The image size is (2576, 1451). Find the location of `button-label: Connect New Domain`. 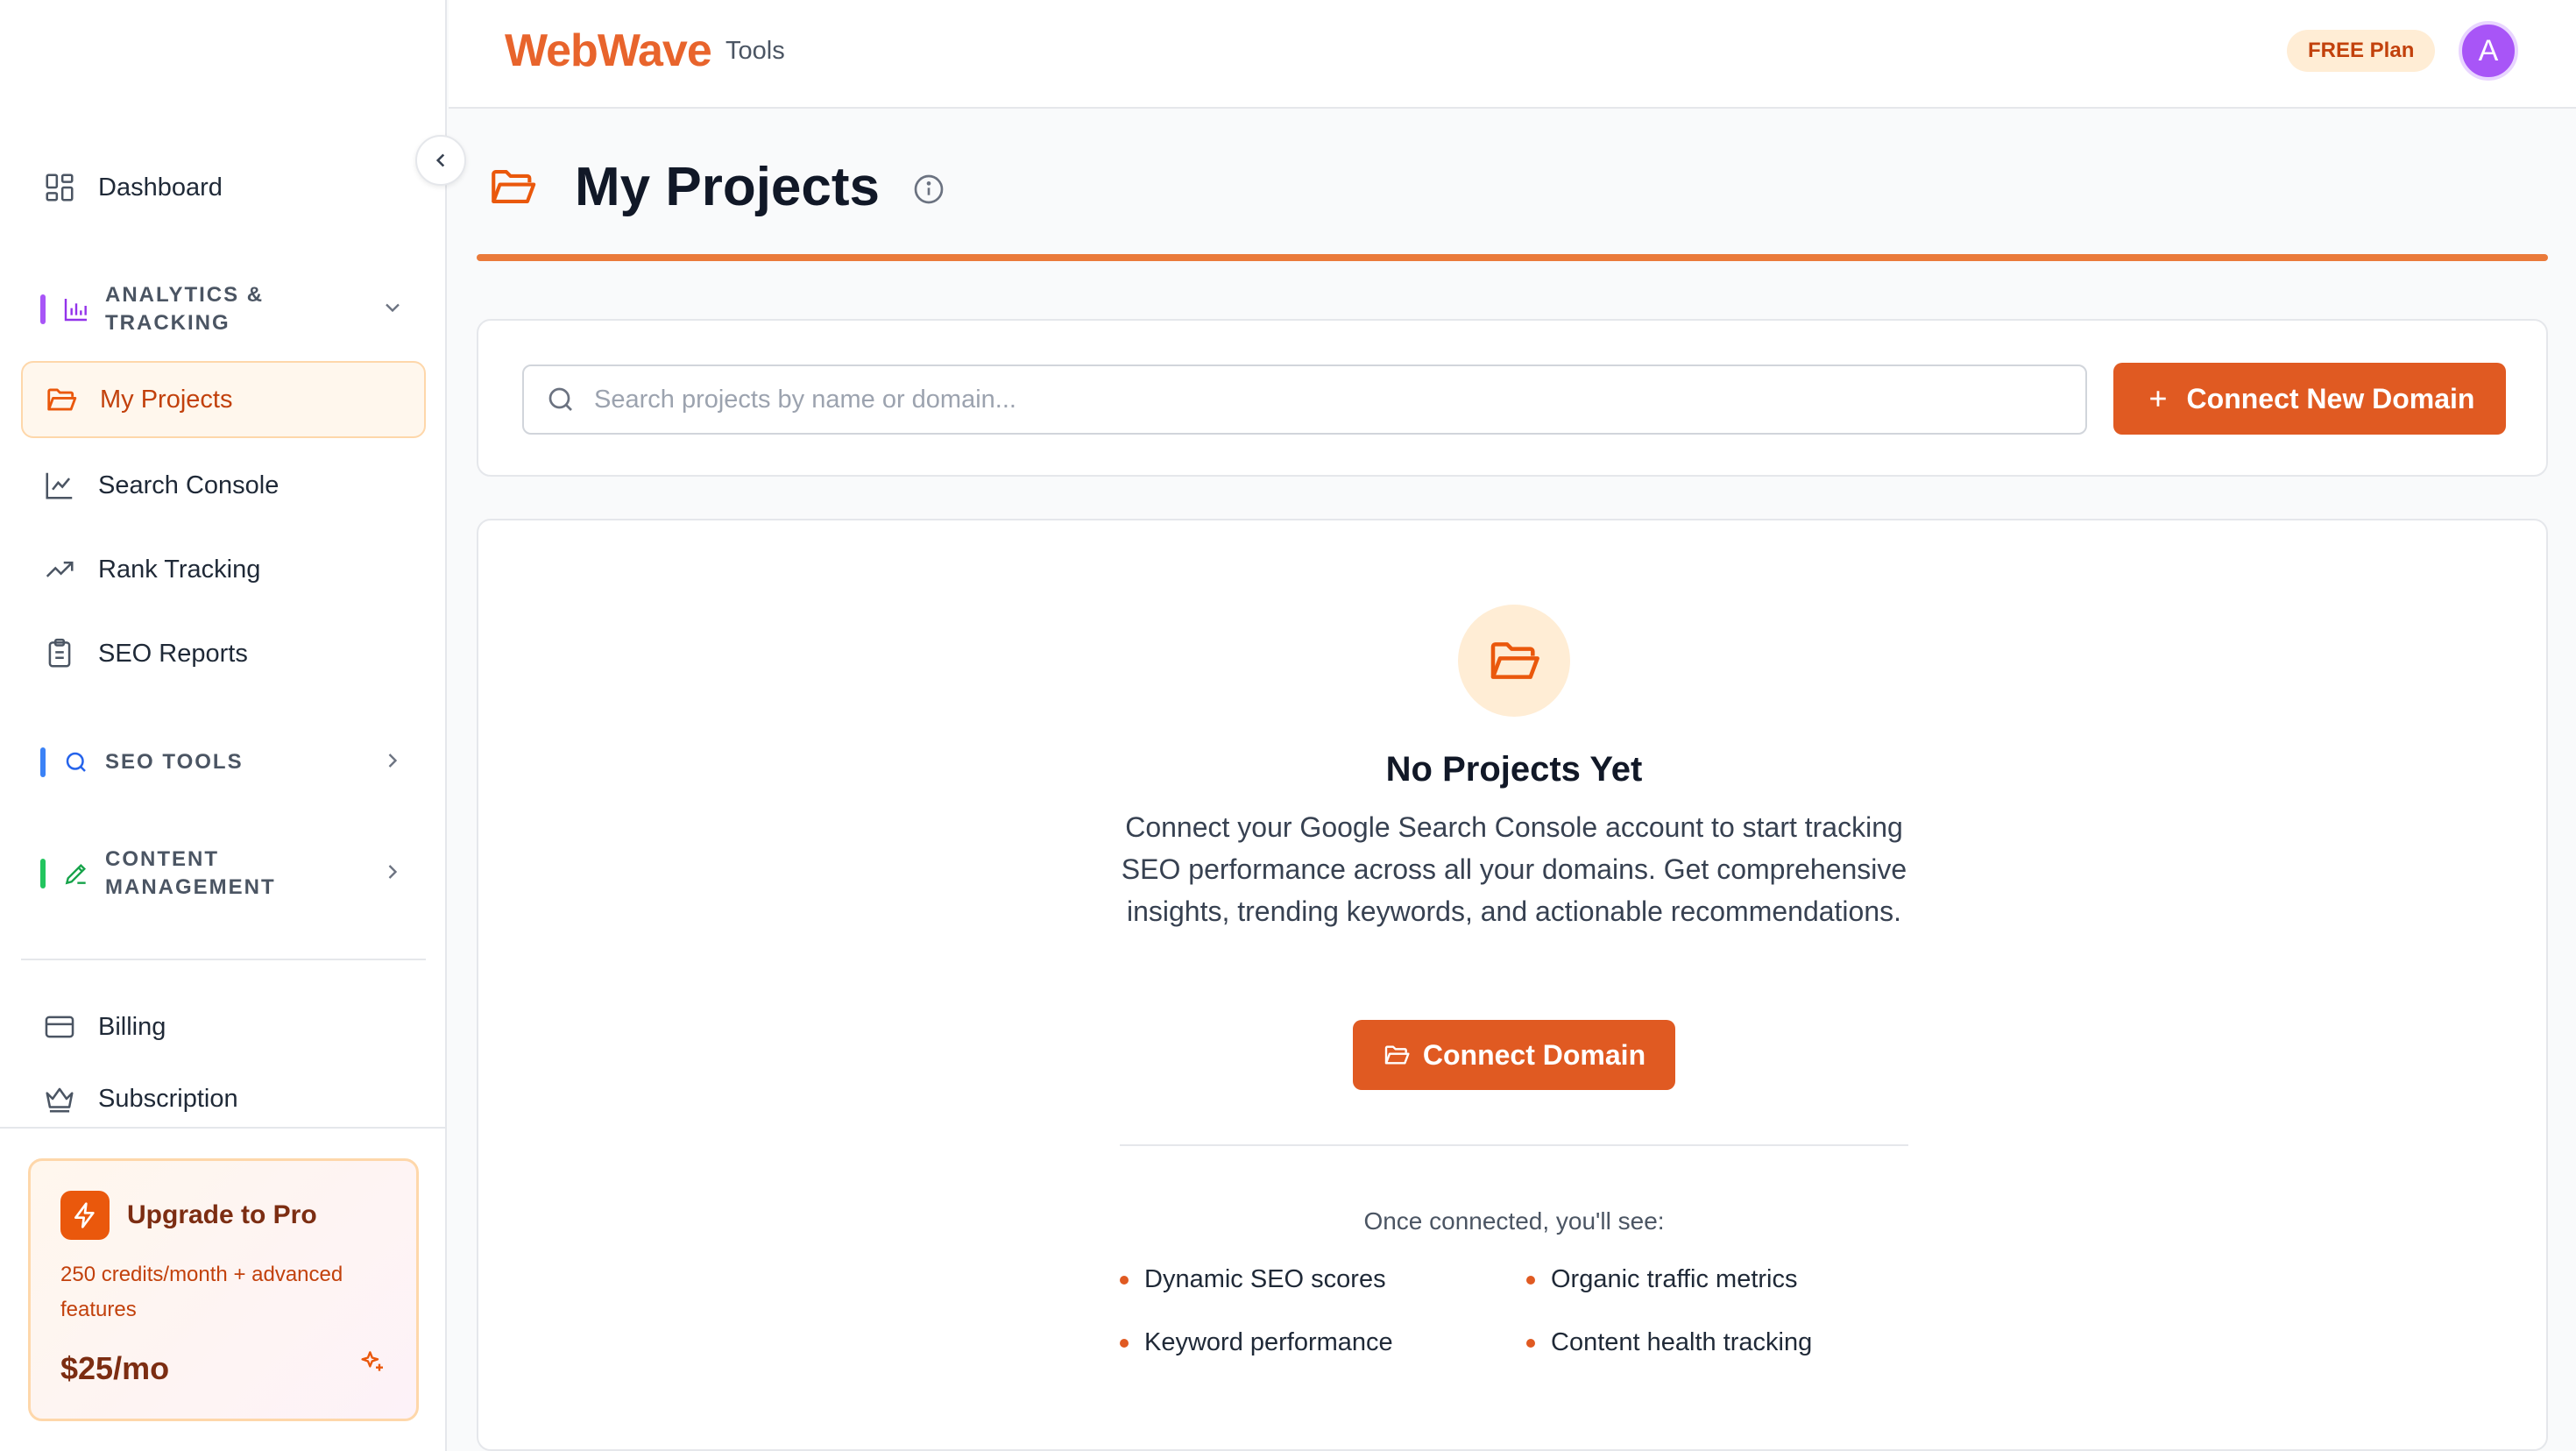

button-label: Connect New Domain is located at coordinates (2330, 398).